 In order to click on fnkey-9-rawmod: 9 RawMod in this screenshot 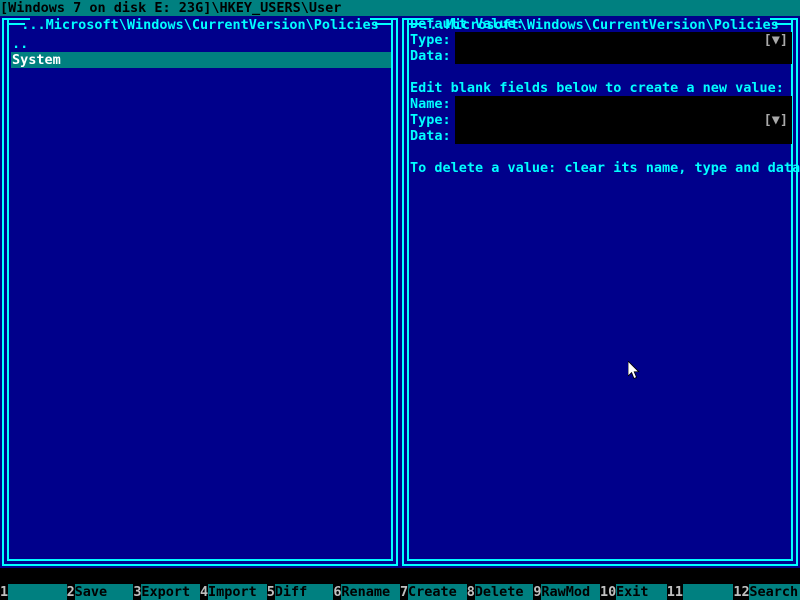, I will do `click(567, 592)`.